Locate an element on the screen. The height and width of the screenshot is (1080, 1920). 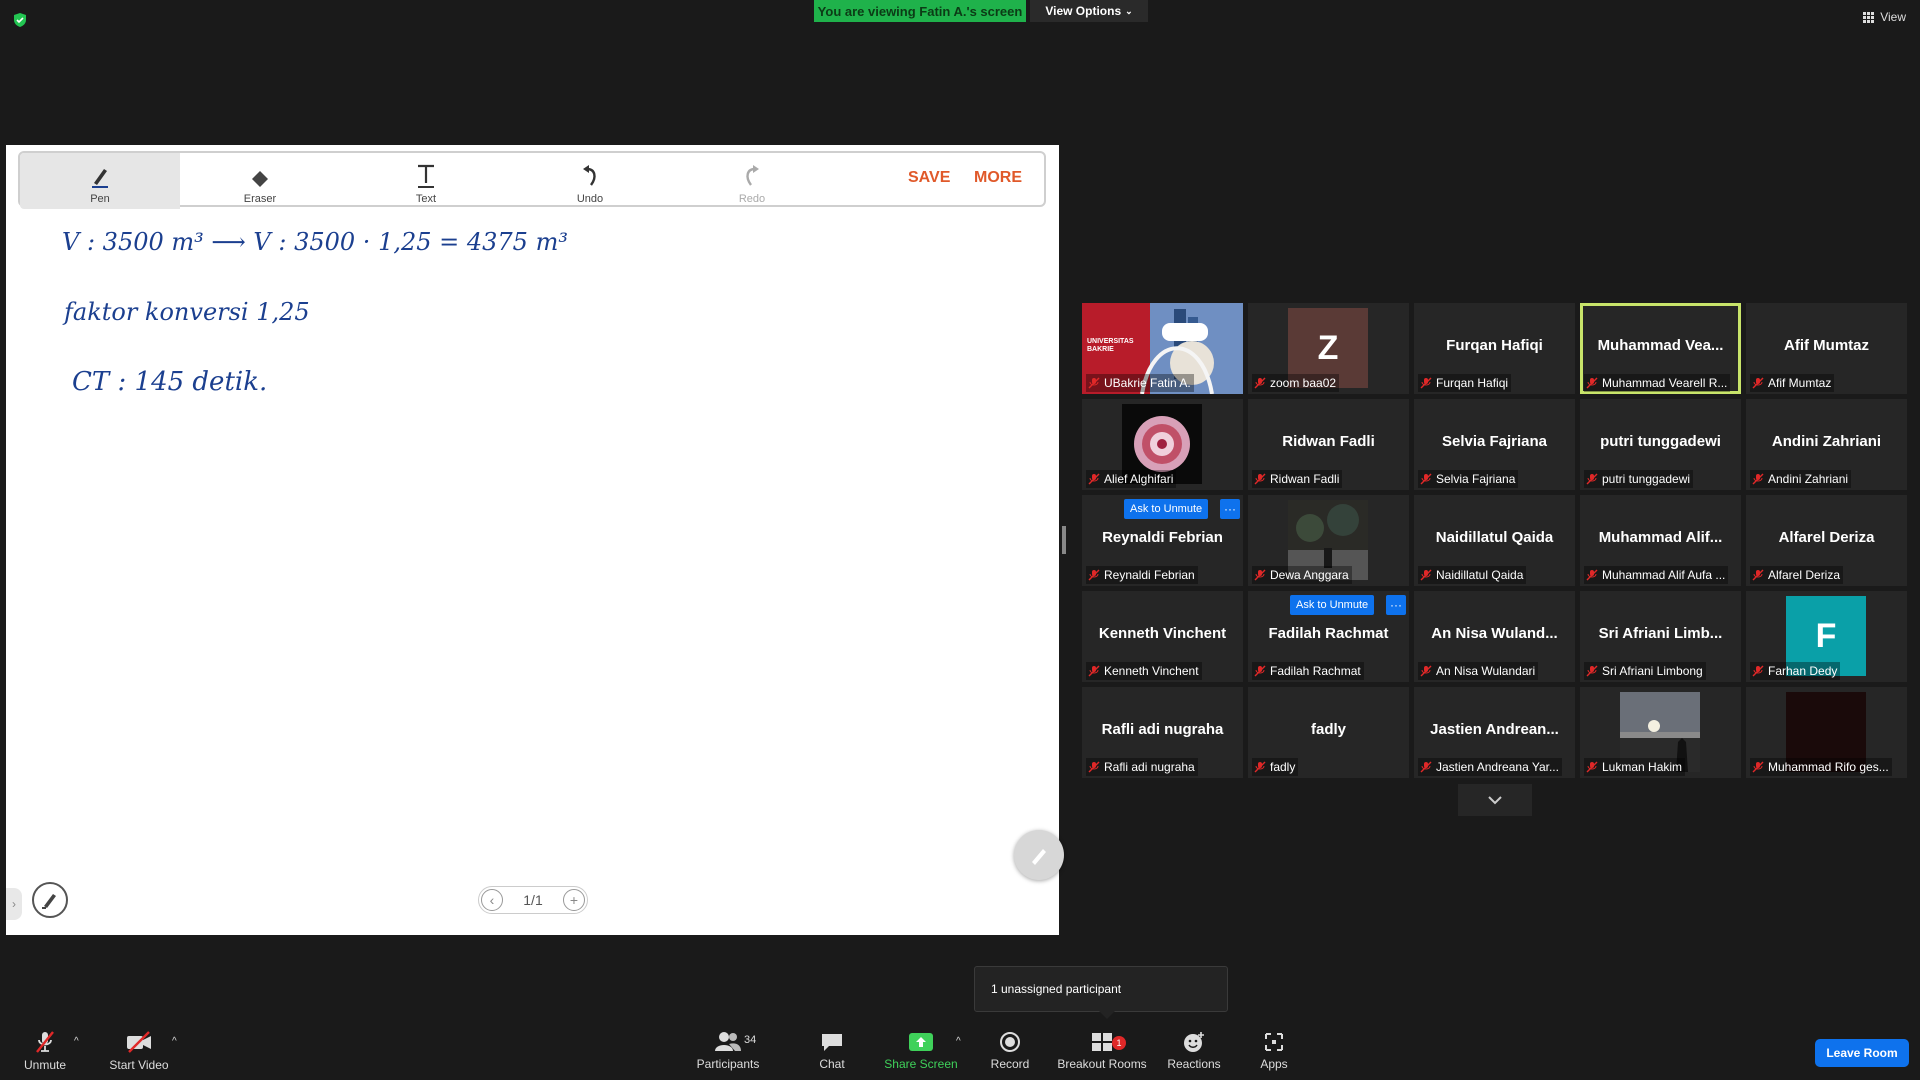
participant-tile: Alfarel Deriza Alfarel Deriza is located at coordinates (1826, 540).